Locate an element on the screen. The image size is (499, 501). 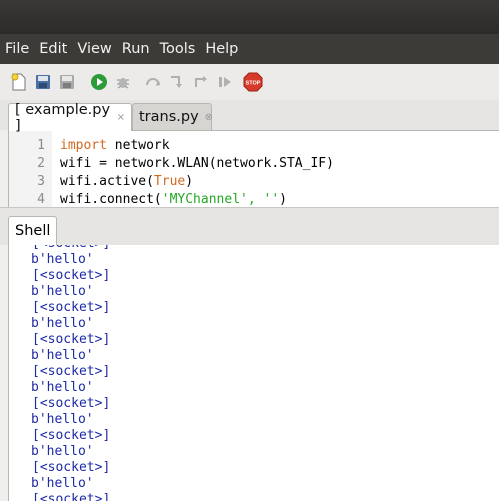
svg-text: STOP is located at coordinates (253, 84).